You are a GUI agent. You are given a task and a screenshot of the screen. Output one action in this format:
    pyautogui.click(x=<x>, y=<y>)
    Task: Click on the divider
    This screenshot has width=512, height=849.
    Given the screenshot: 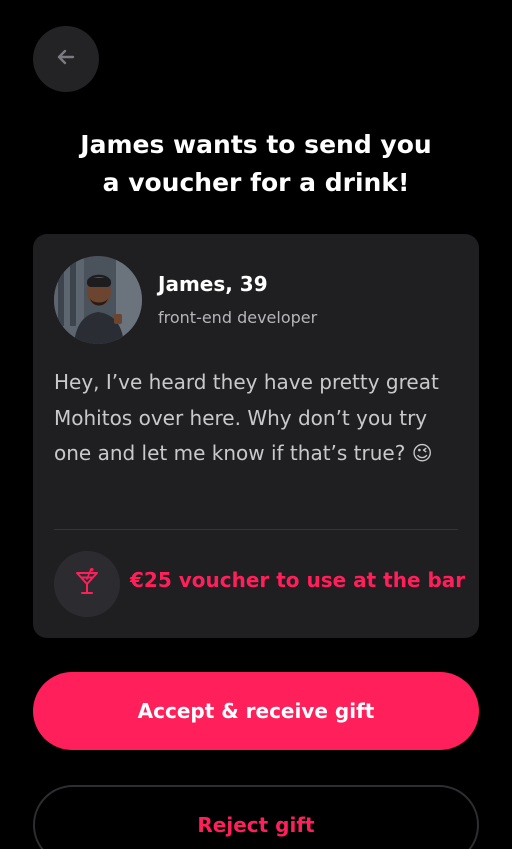 What is the action you would take?
    pyautogui.click(x=256, y=529)
    